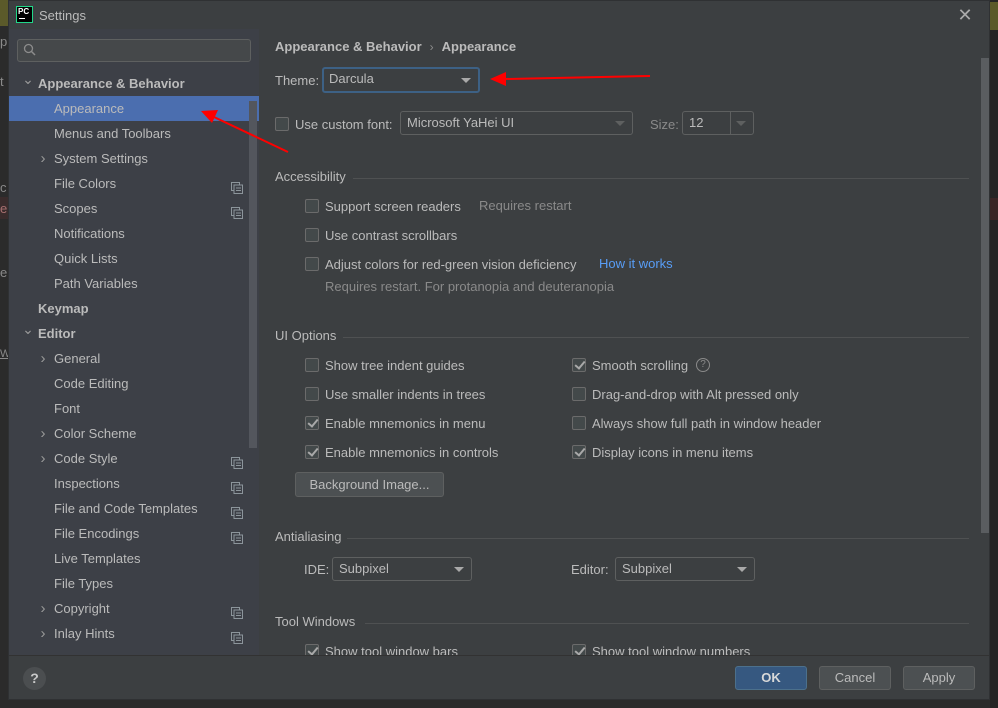 The image size is (998, 708). What do you see at coordinates (134, 333) in the screenshot?
I see `sidebar-item-editor: ⌄ Editor` at bounding box center [134, 333].